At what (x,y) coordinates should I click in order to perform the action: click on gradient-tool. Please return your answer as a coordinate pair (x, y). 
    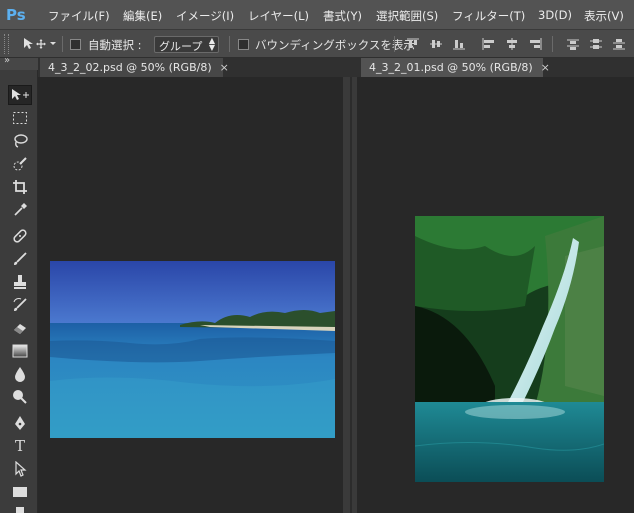
    Looking at the image, I should click on (20, 351).